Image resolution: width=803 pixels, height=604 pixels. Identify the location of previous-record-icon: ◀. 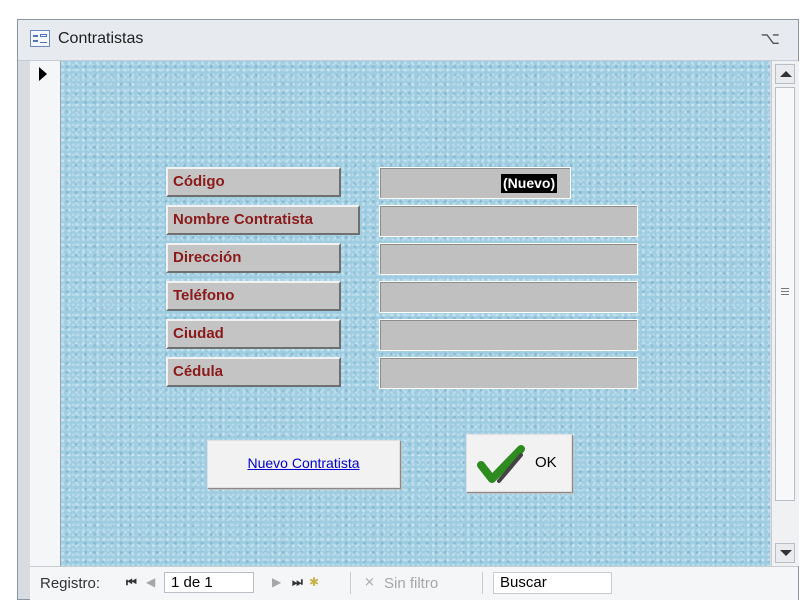
(150, 582).